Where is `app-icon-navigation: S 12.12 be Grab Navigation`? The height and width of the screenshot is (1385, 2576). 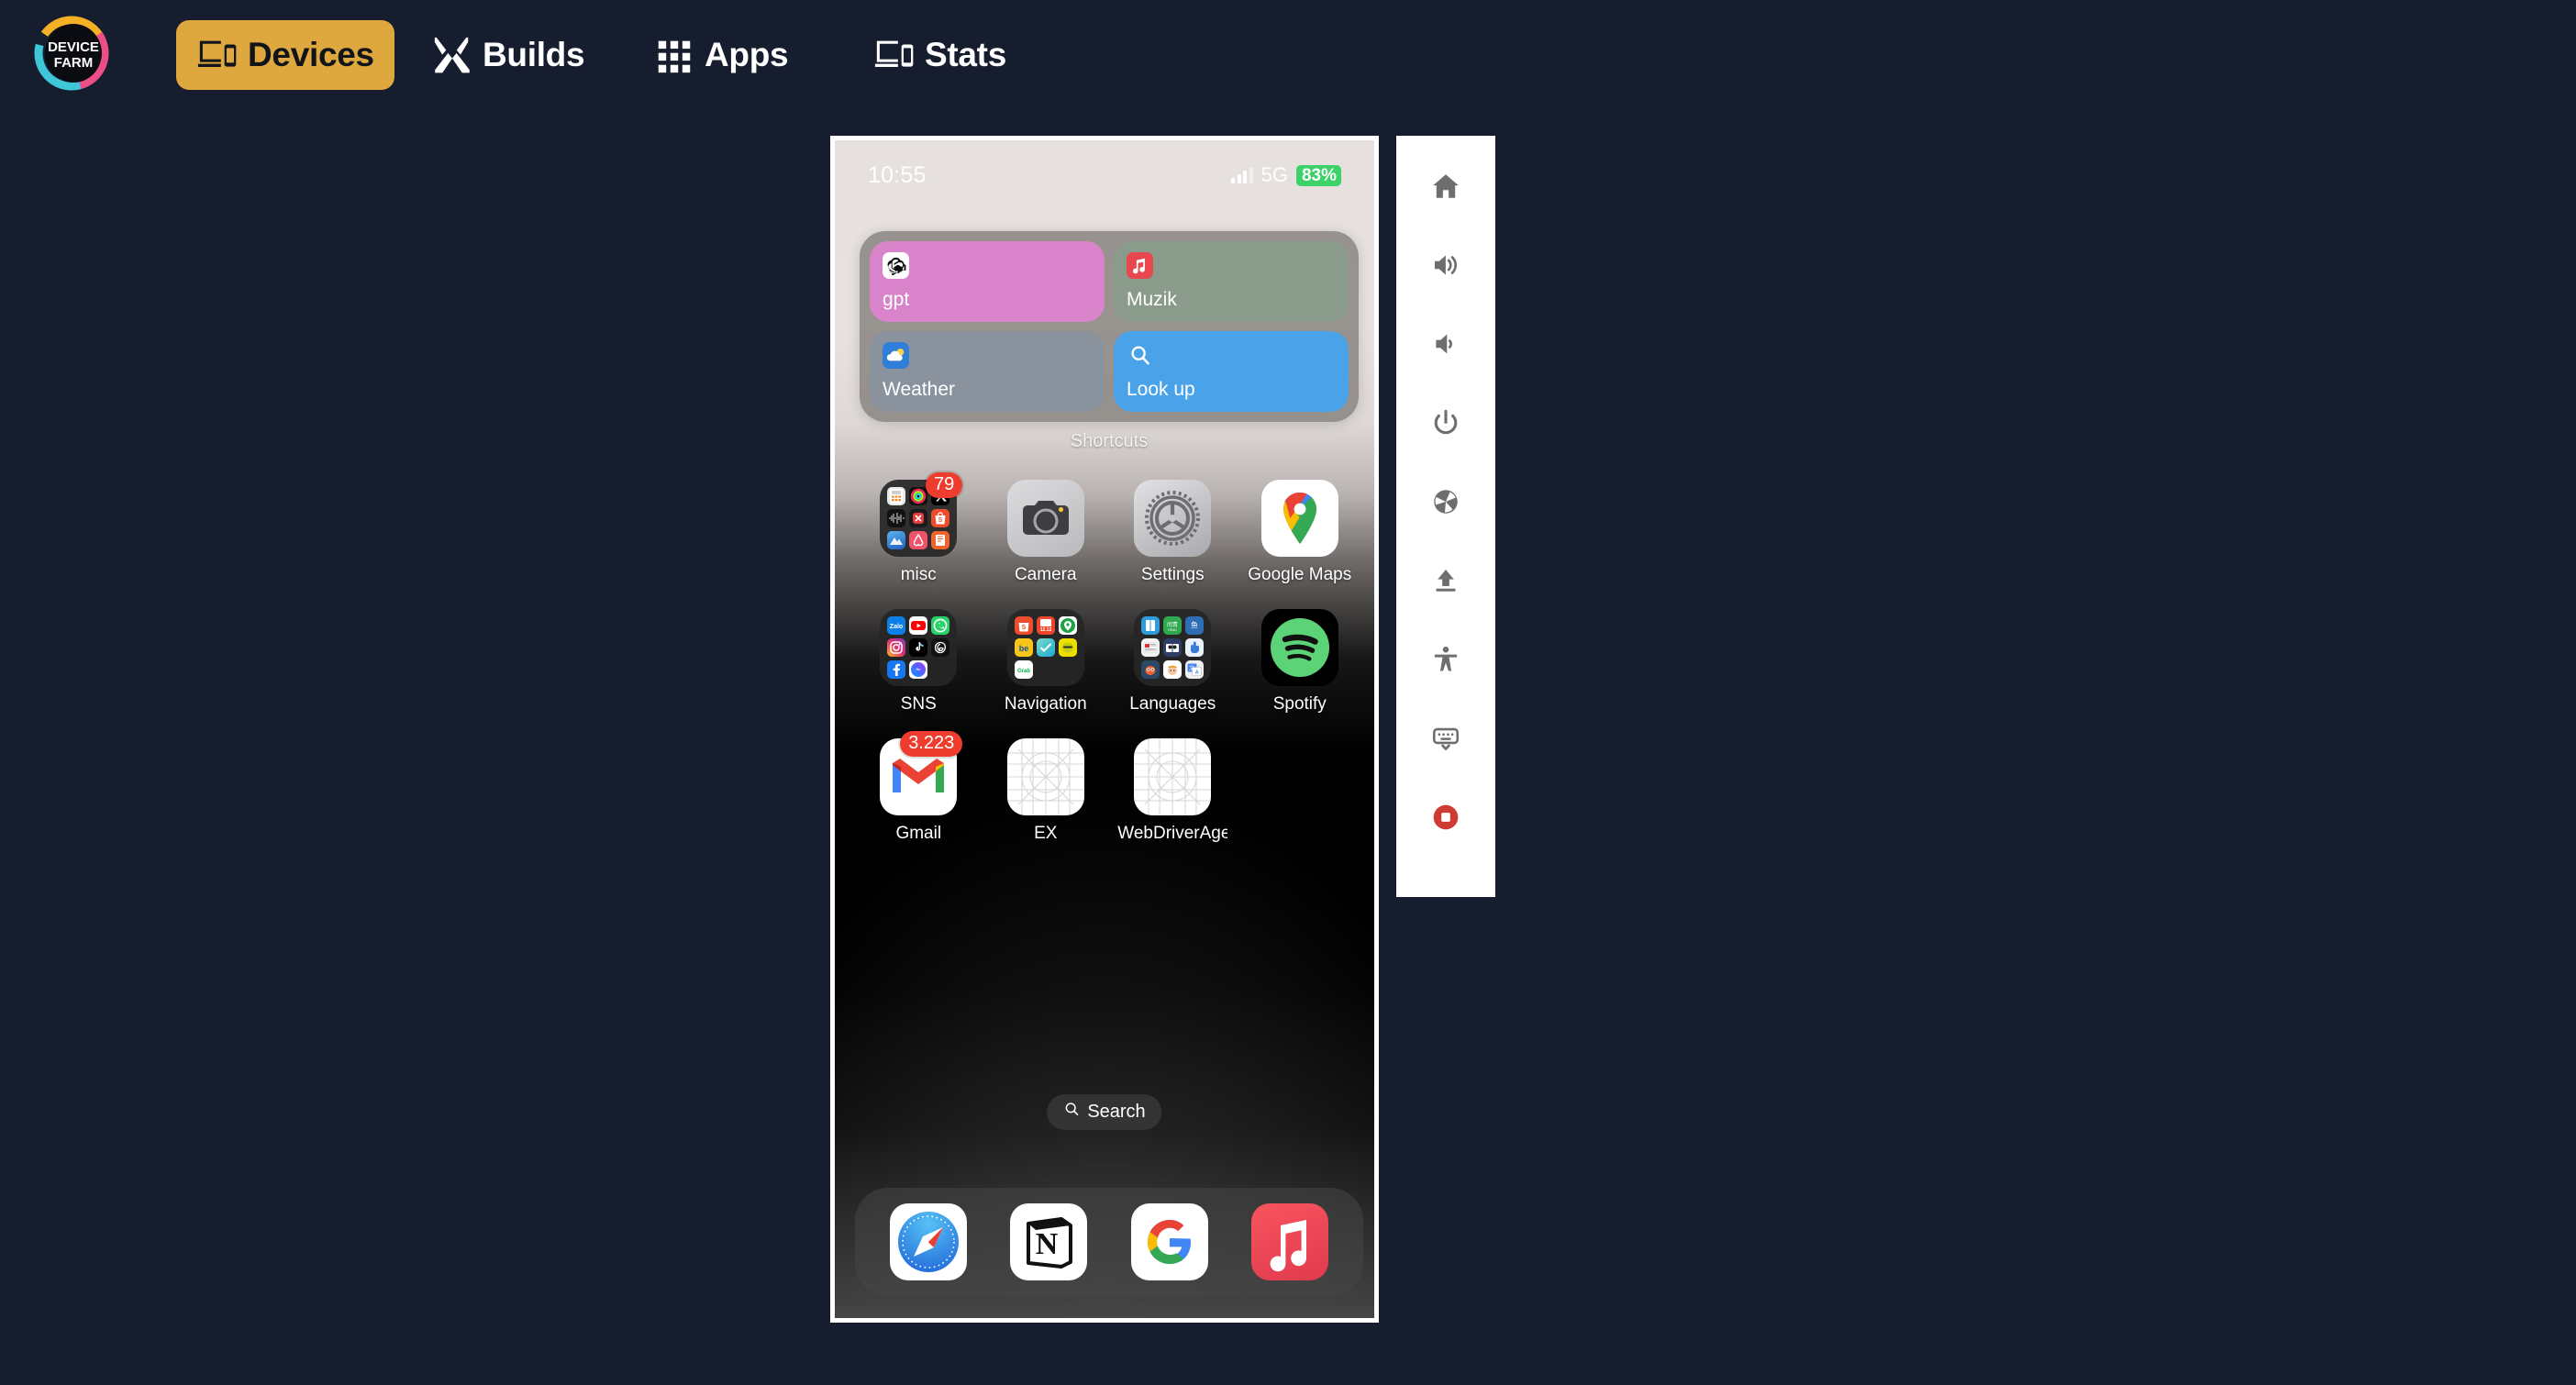
app-icon-navigation: S 12.12 be Grab Navigation is located at coordinates (1046, 662).